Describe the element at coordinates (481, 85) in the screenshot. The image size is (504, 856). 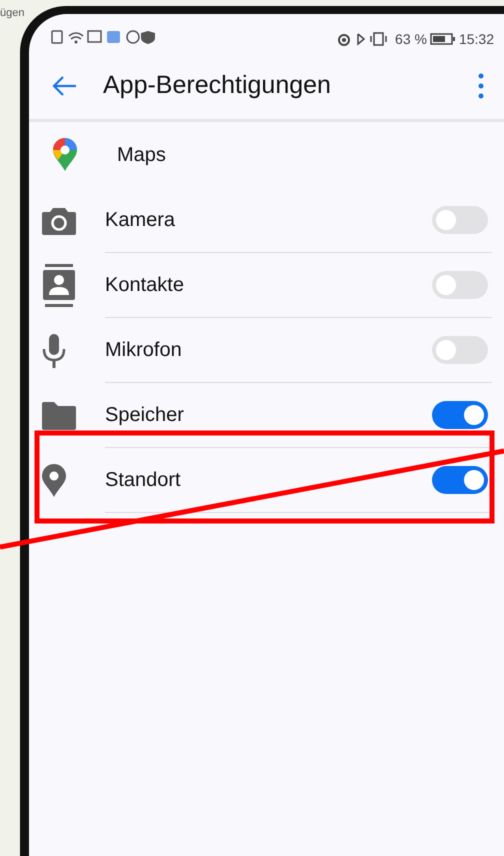
I see `more-options-icon` at that location.